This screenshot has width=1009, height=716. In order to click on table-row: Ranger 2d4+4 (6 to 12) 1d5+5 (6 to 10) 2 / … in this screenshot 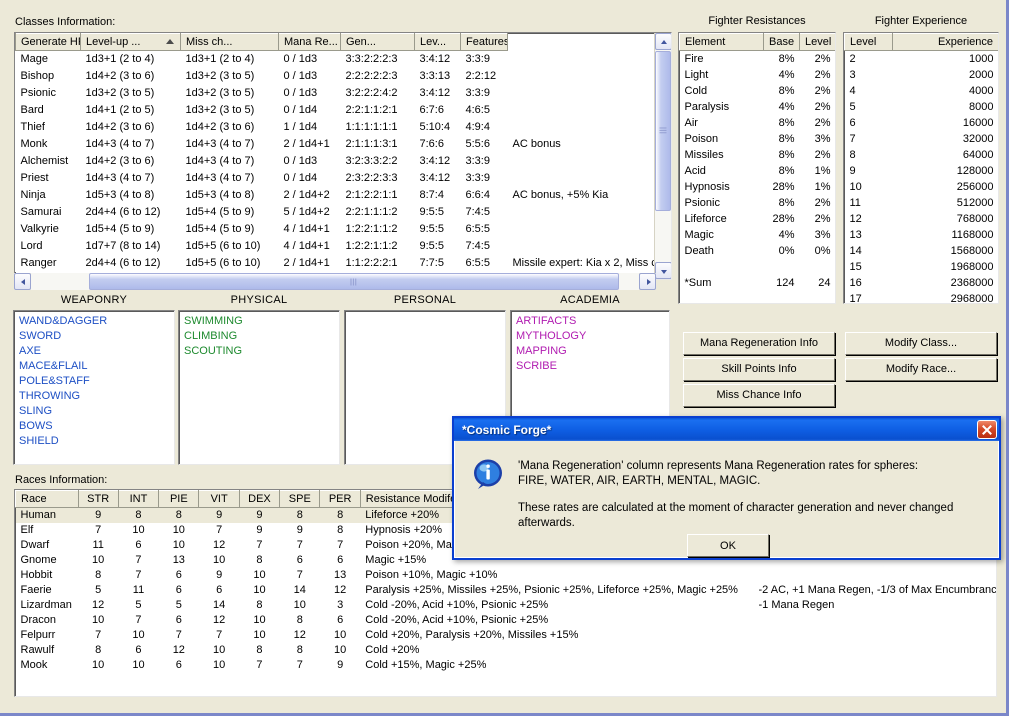, I will do `click(335, 263)`.